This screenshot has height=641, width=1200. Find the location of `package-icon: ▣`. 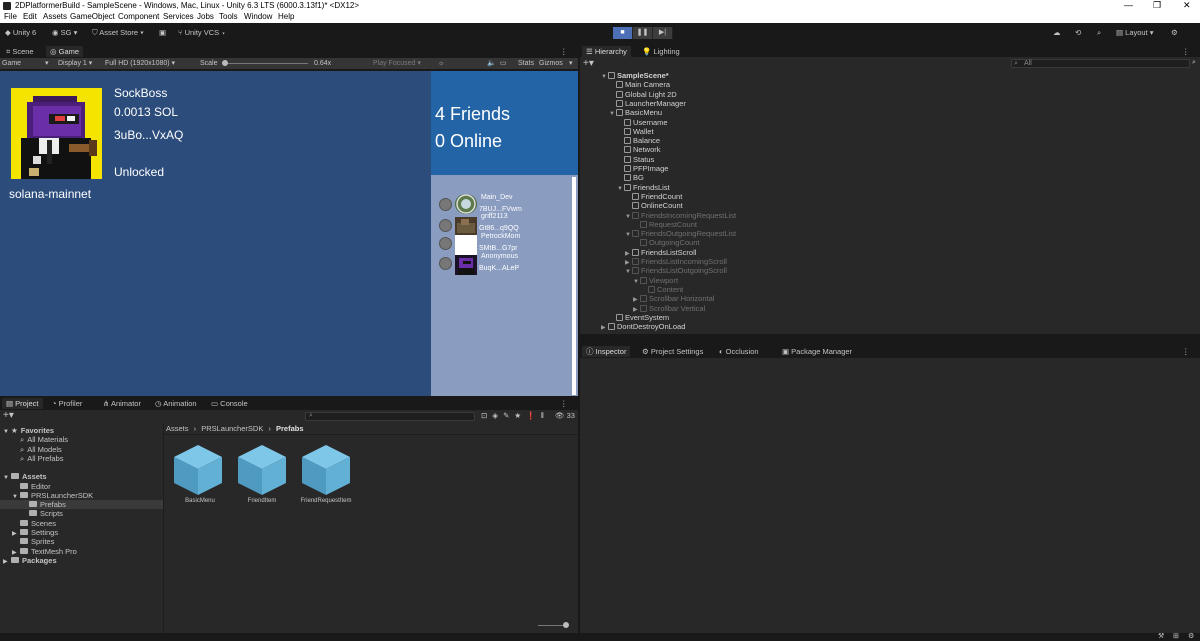

package-icon: ▣ is located at coordinates (162, 33).